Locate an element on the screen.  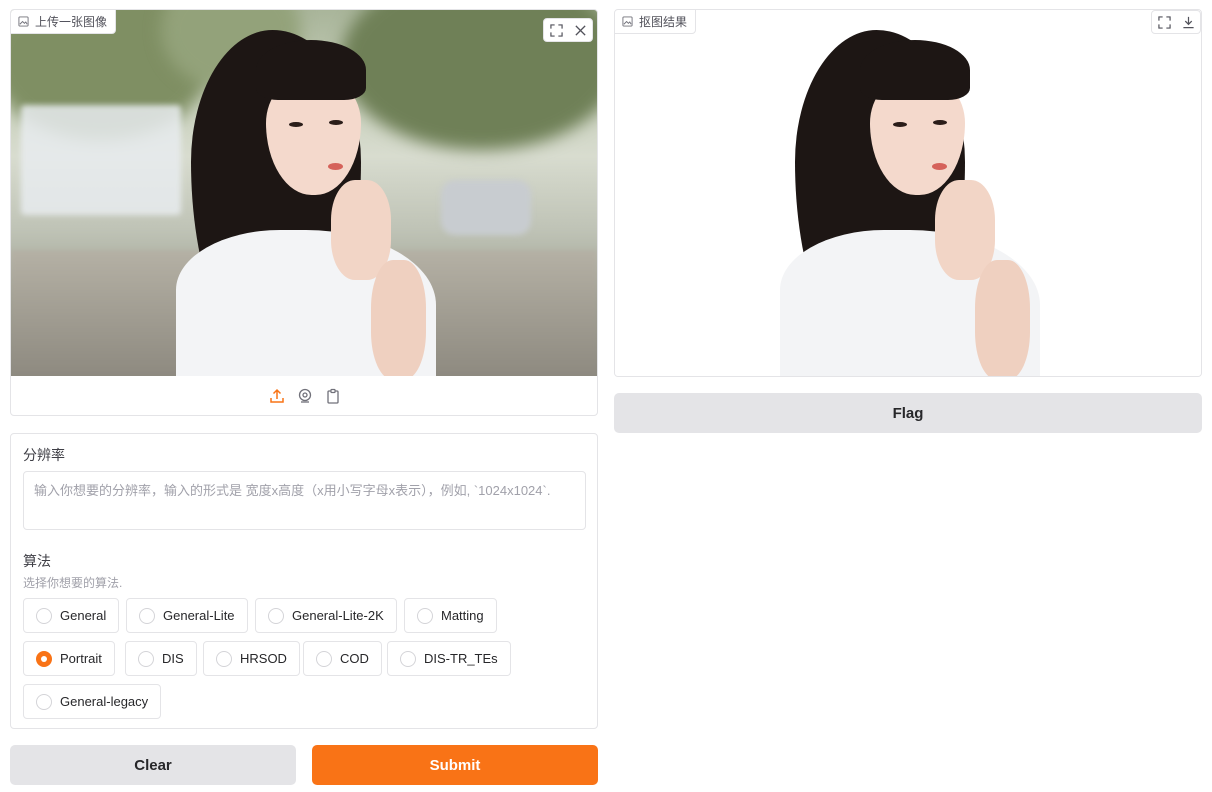
algorithm-info: 选择你想要的算法. is located at coordinates (73, 583).